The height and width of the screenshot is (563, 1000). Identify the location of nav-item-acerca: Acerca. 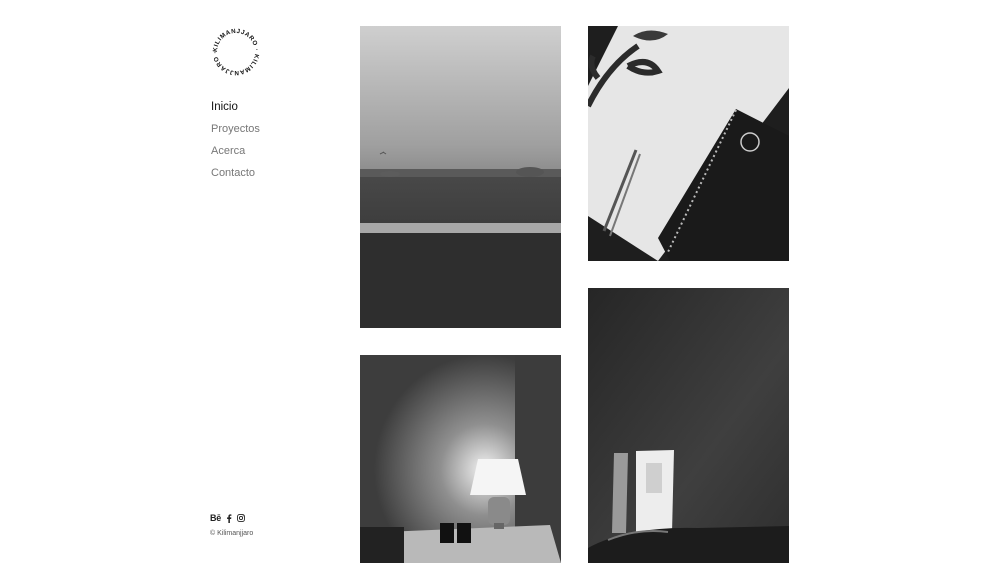
(235, 155).